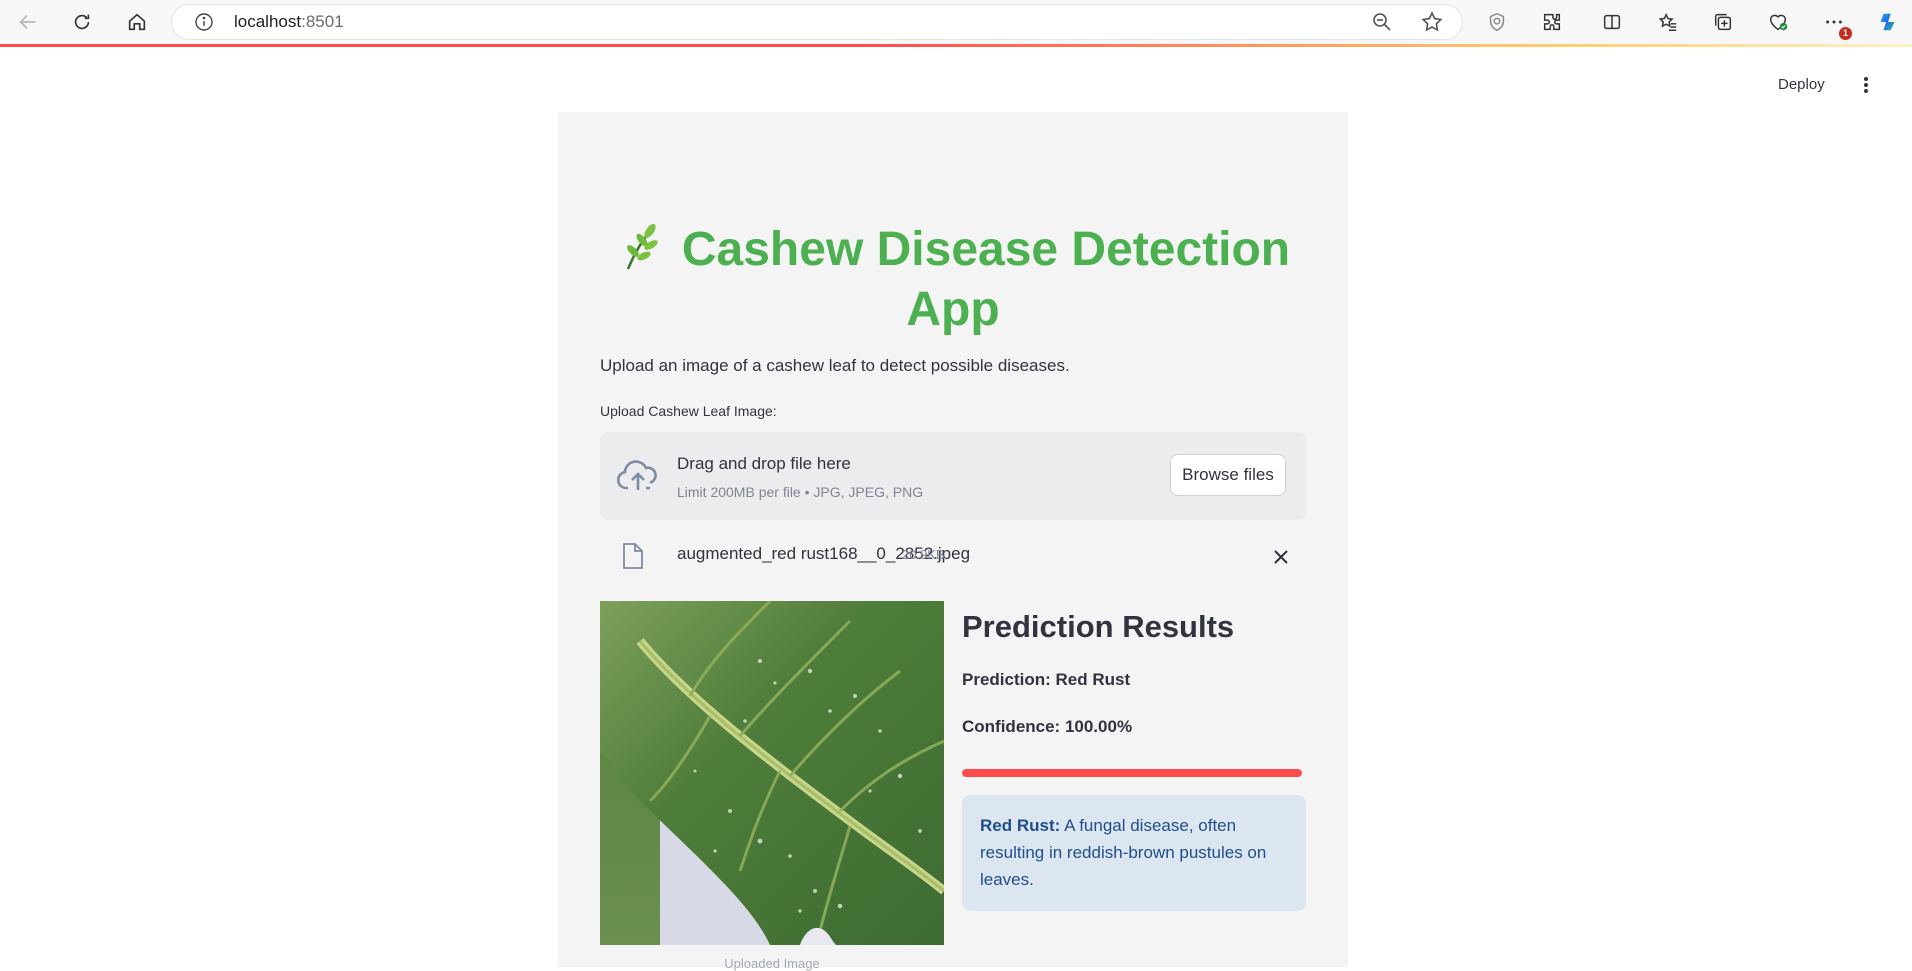 The width and height of the screenshot is (1912, 971). Describe the element at coordinates (1778, 22) in the screenshot. I see `browser-essentials-icon` at that location.